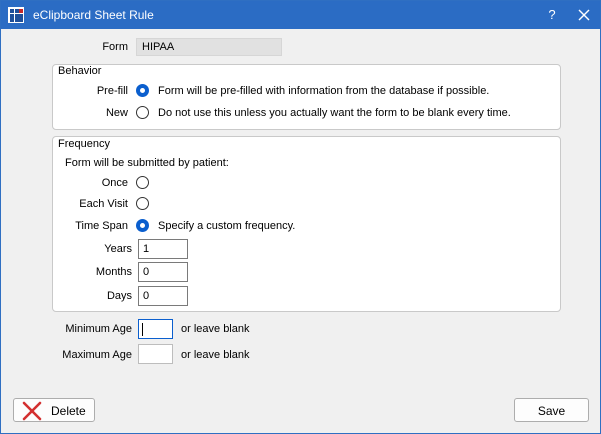 The width and height of the screenshot is (601, 434). Describe the element at coordinates (32, 411) in the screenshot. I see `red-x-icon` at that location.